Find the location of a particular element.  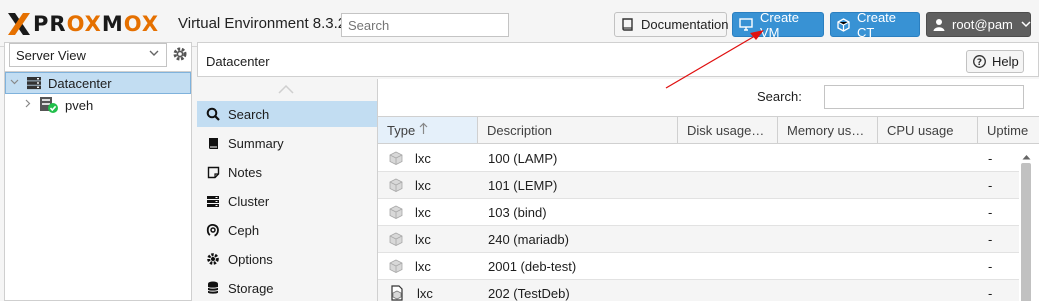

page-title: Datacenter is located at coordinates (238, 61).